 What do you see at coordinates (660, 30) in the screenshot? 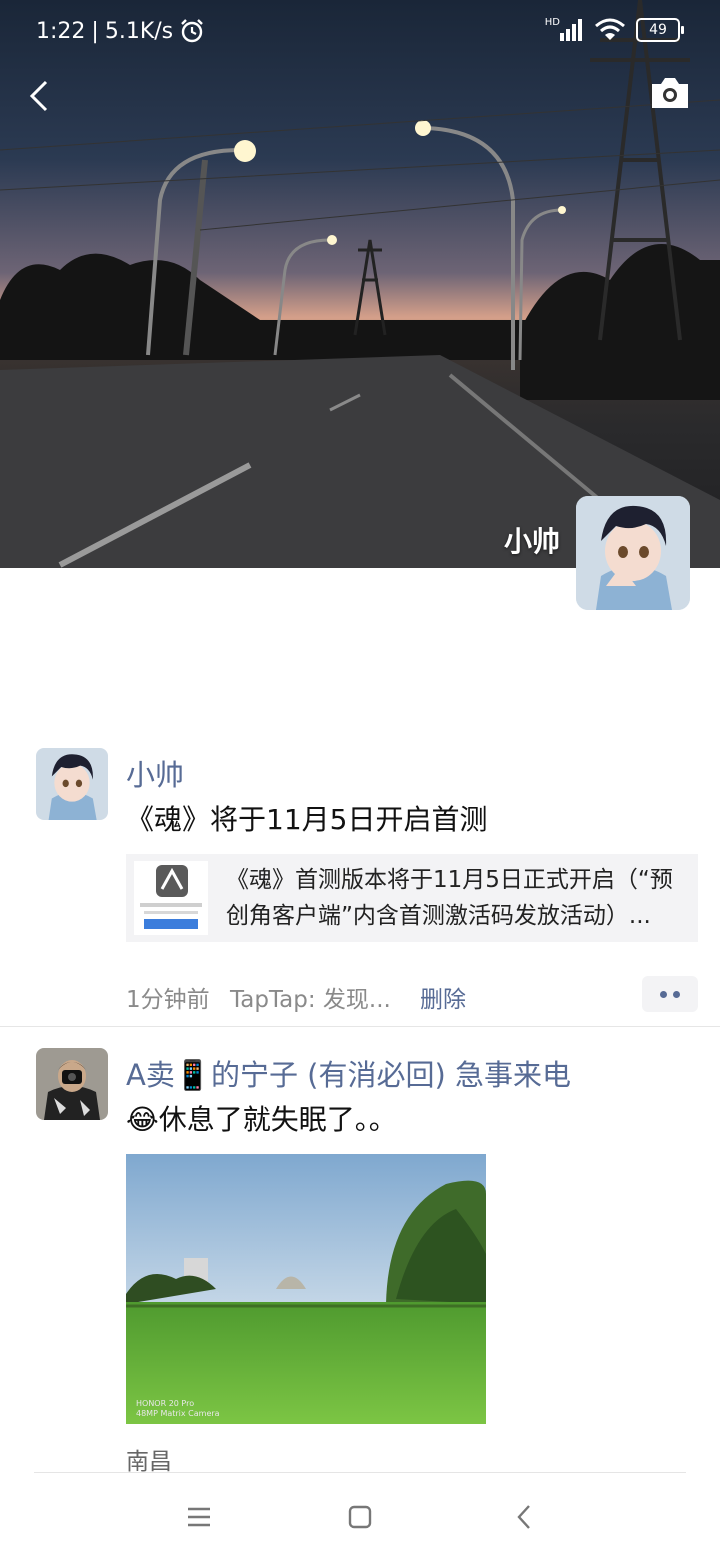
I see `battery-indicator: 49` at bounding box center [660, 30].